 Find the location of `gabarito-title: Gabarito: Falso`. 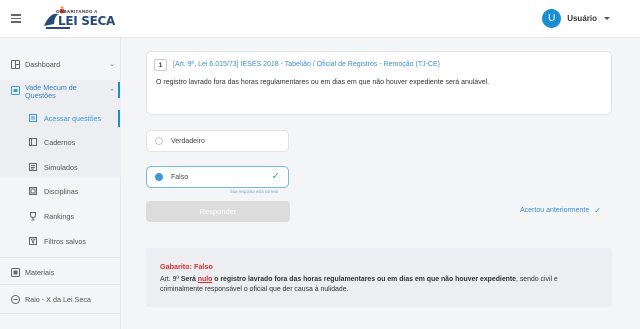

gabarito-title: Gabarito: Falso is located at coordinates (186, 266).